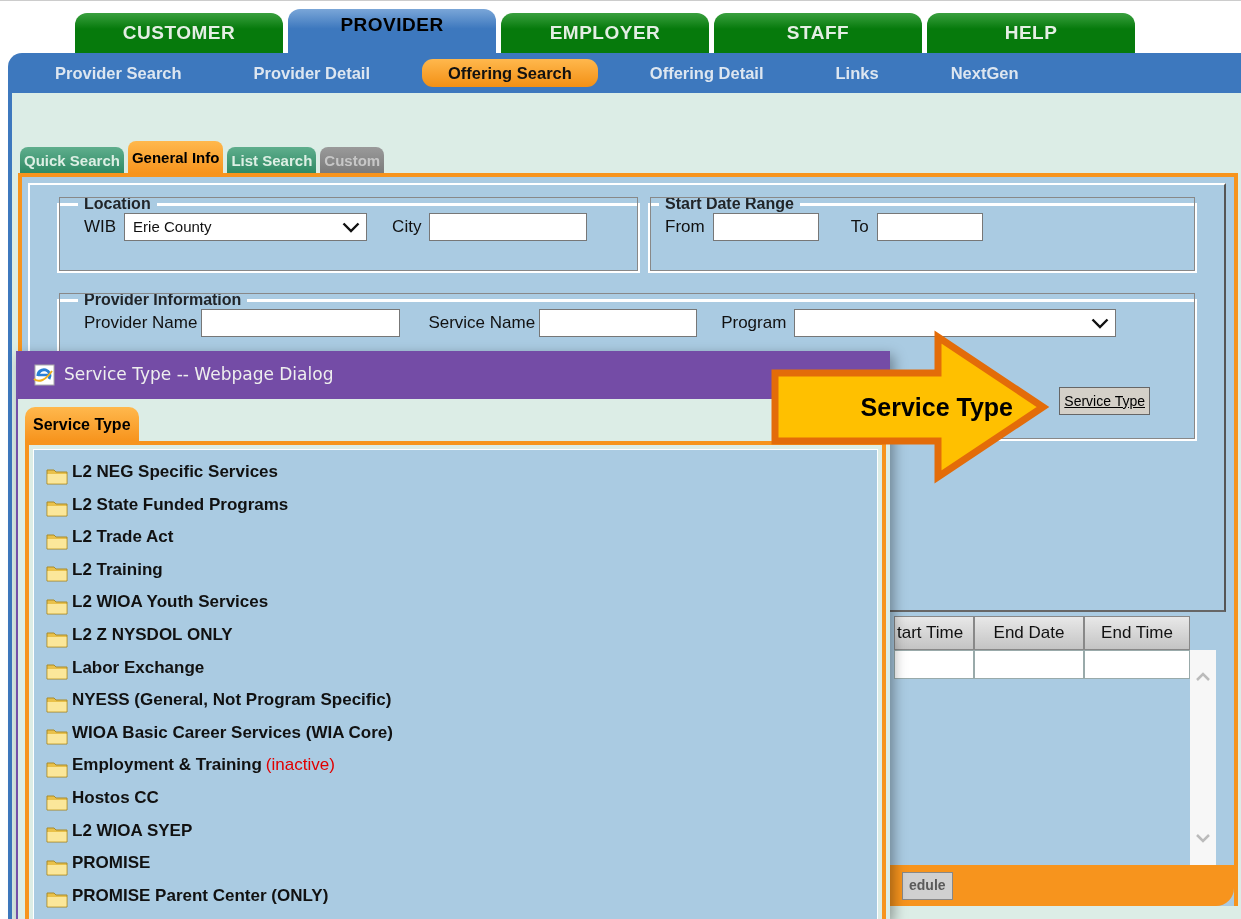 This screenshot has width=1241, height=919. Describe the element at coordinates (461, 827) in the screenshot. I see `tree-item: L2 WIOA SYEP` at that location.